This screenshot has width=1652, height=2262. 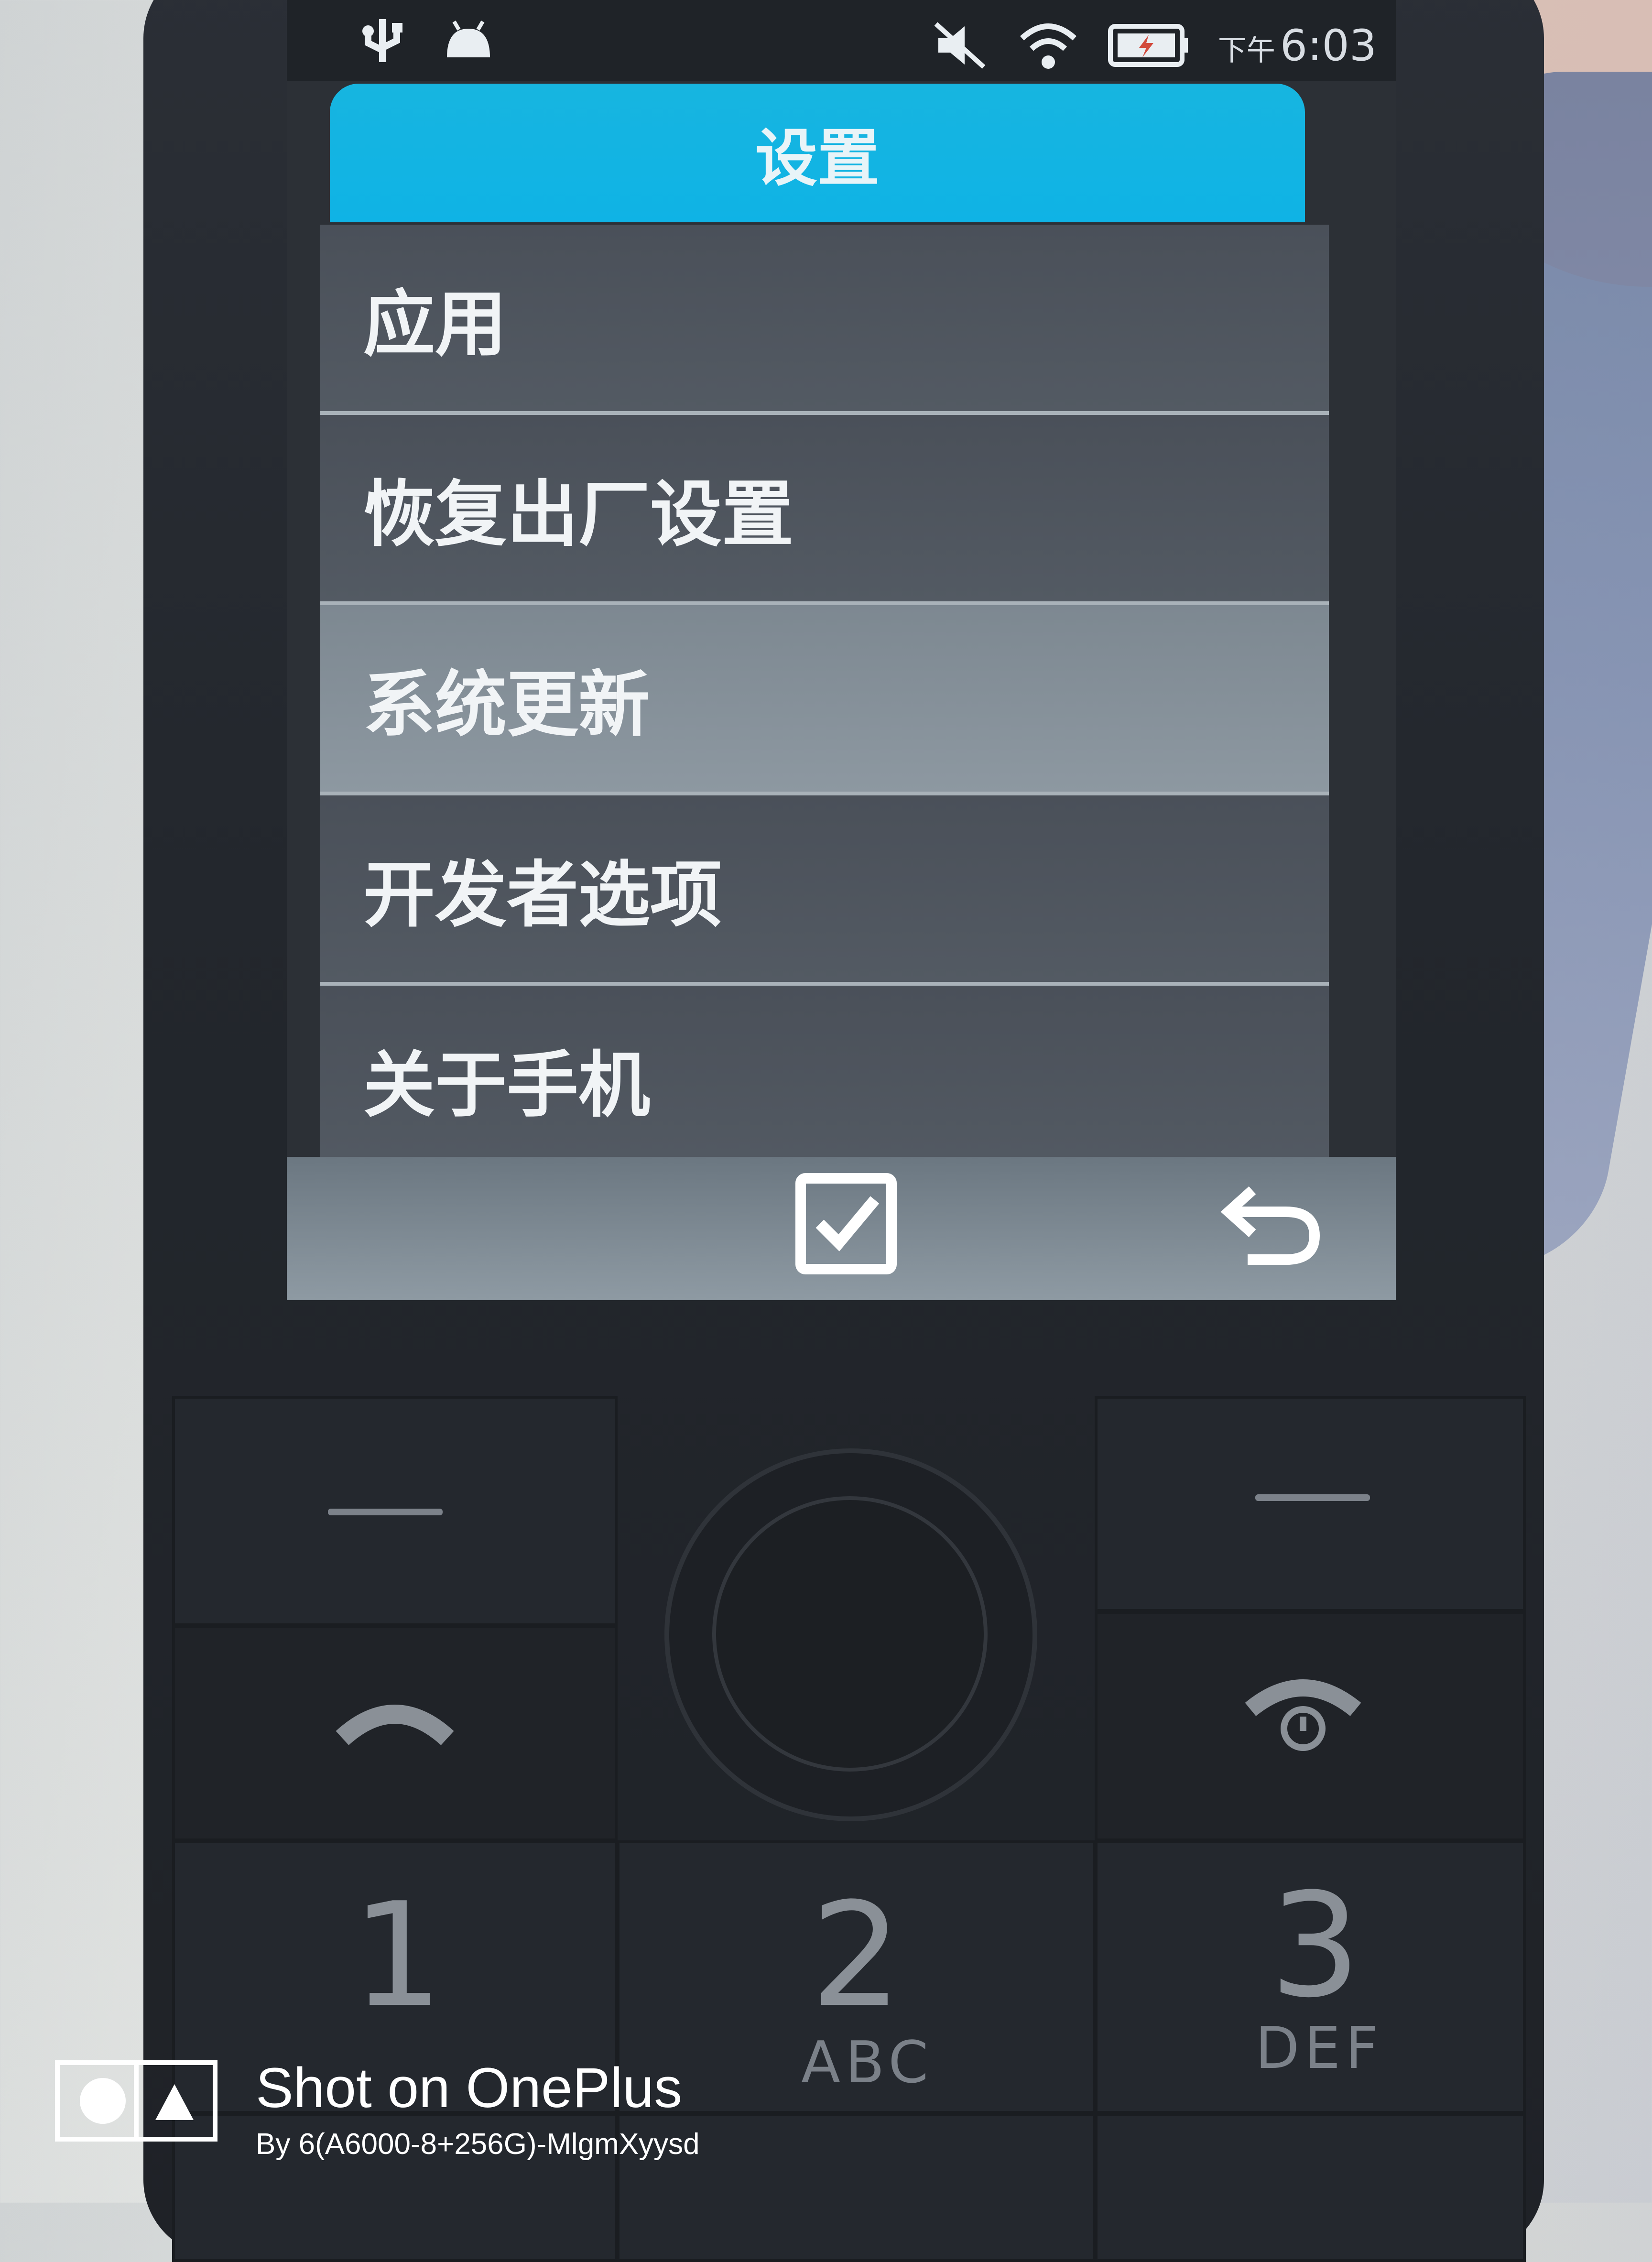 What do you see at coordinates (382, 40) in the screenshot?
I see `usb-icon` at bounding box center [382, 40].